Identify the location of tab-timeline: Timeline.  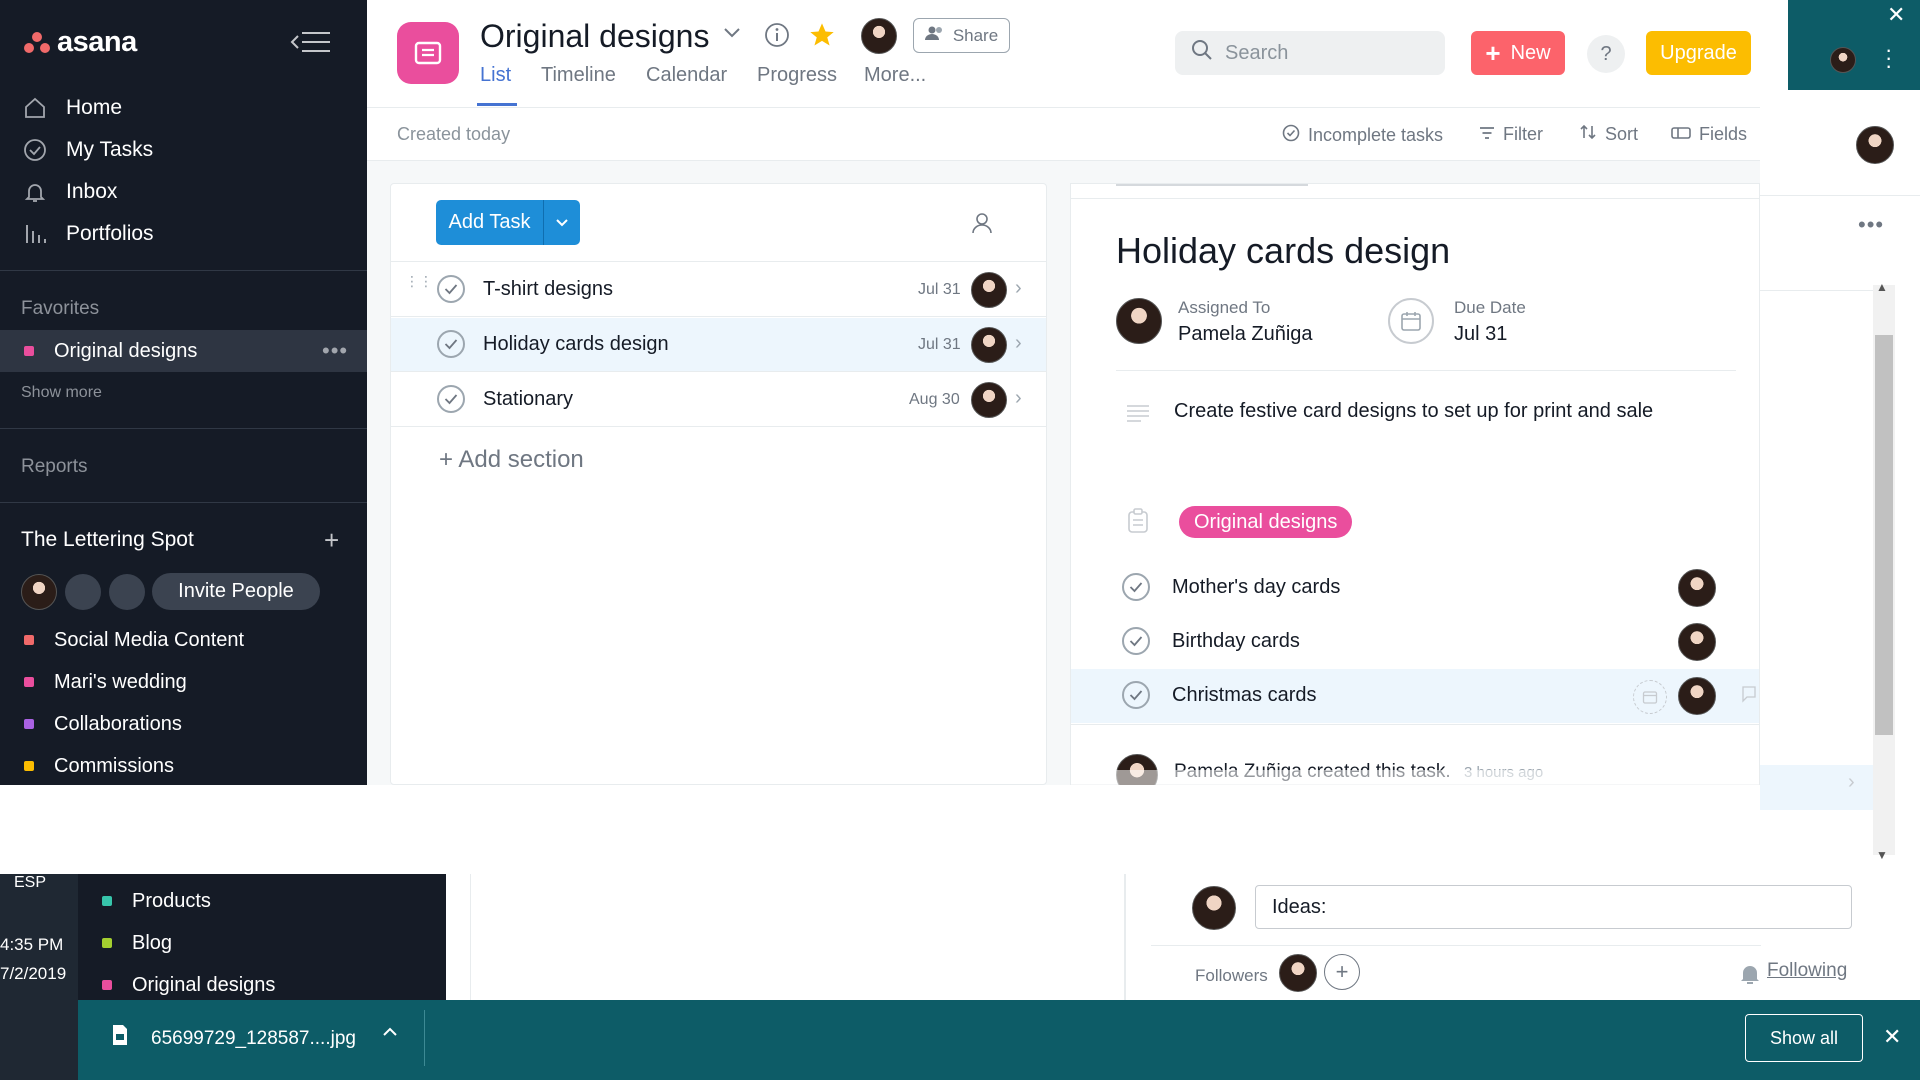
(578, 75).